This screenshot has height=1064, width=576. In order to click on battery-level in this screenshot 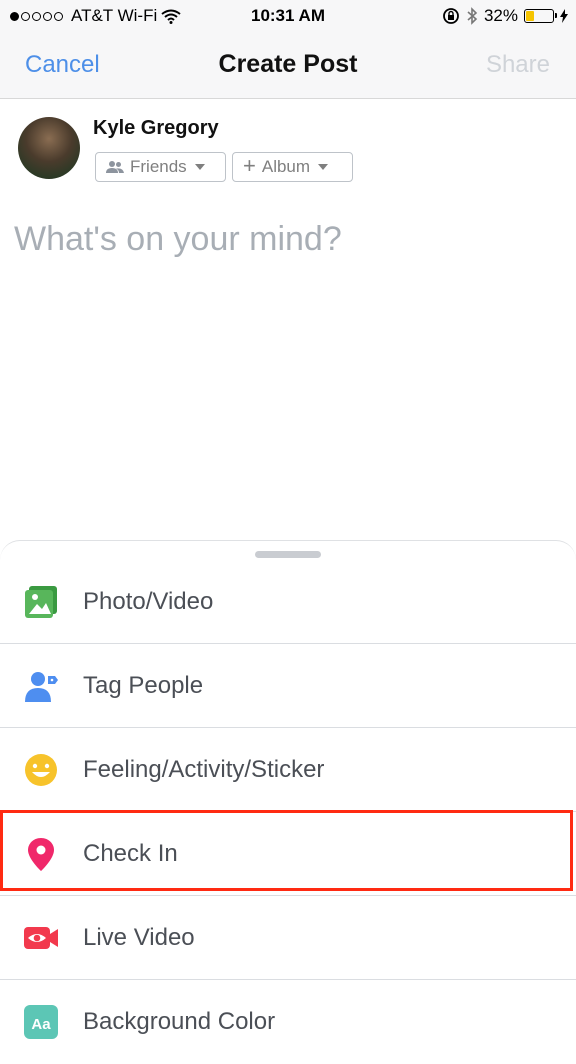, I will do `click(530, 16)`.